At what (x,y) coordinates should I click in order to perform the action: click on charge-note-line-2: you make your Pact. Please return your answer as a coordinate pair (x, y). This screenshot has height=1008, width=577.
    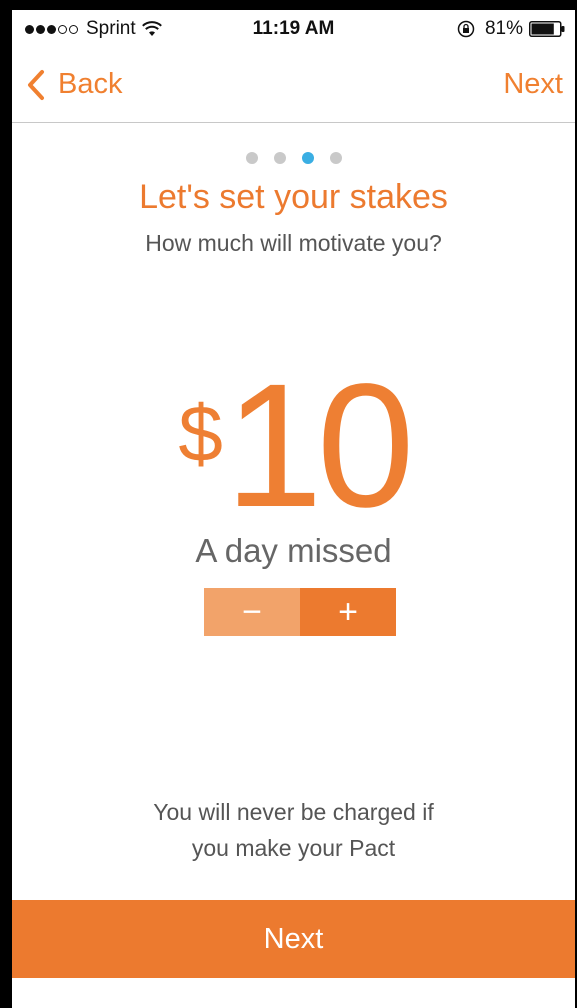
    Looking at the image, I should click on (293, 848).